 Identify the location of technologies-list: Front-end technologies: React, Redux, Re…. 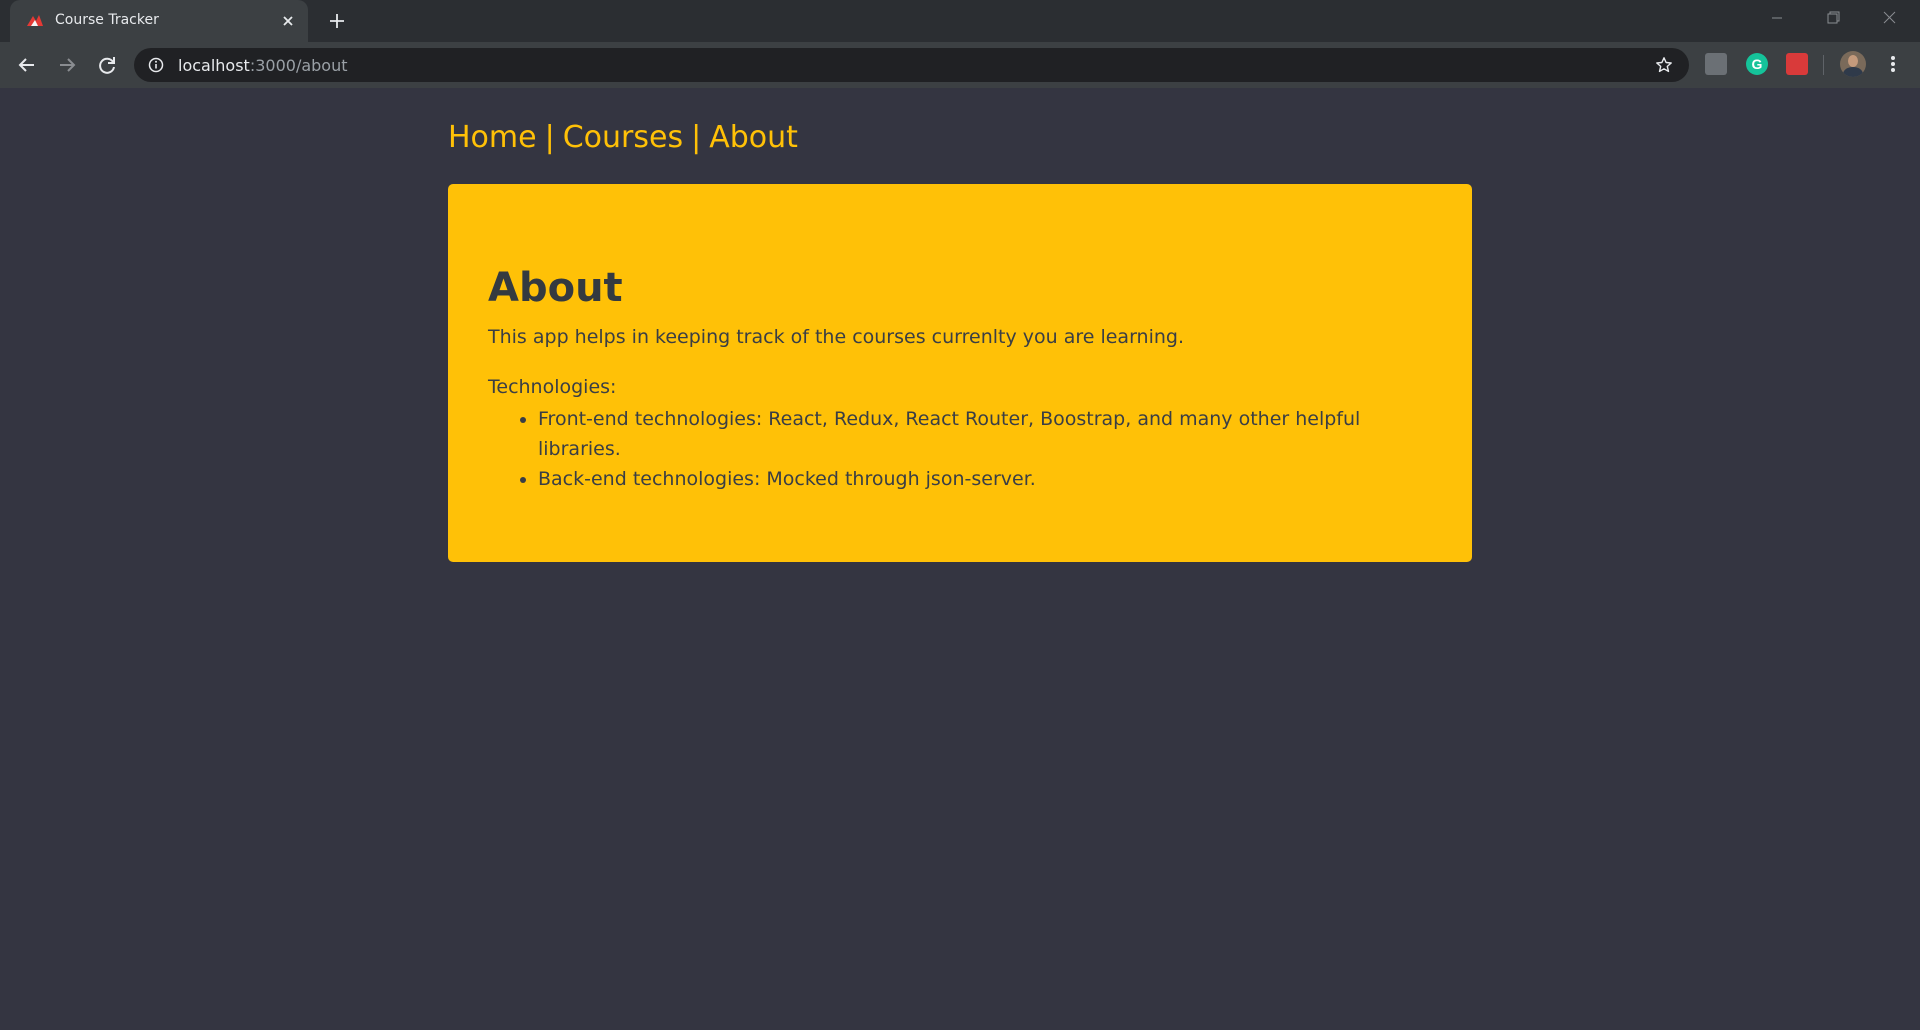
(960, 449).